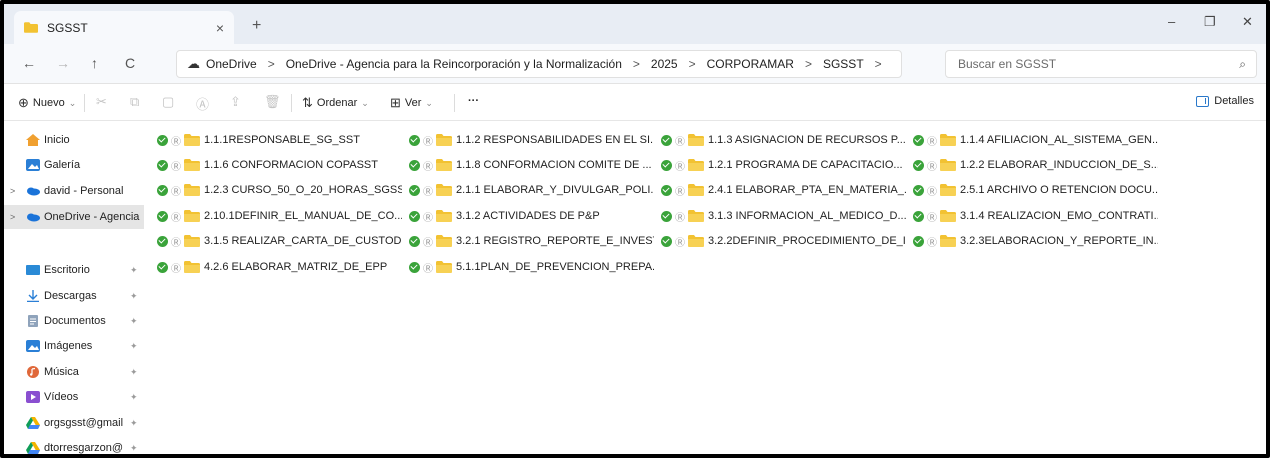 The height and width of the screenshot is (458, 1270). What do you see at coordinates (279, 165) in the screenshot?
I see `folder-item: Ⓡ 1.1.6 CONFORMACION COPASST` at bounding box center [279, 165].